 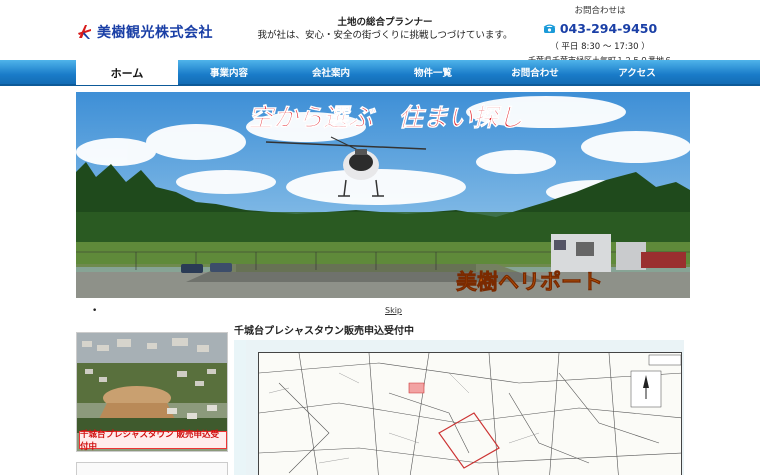 I want to click on nav-label: 事業内容, so click(x=228, y=73).